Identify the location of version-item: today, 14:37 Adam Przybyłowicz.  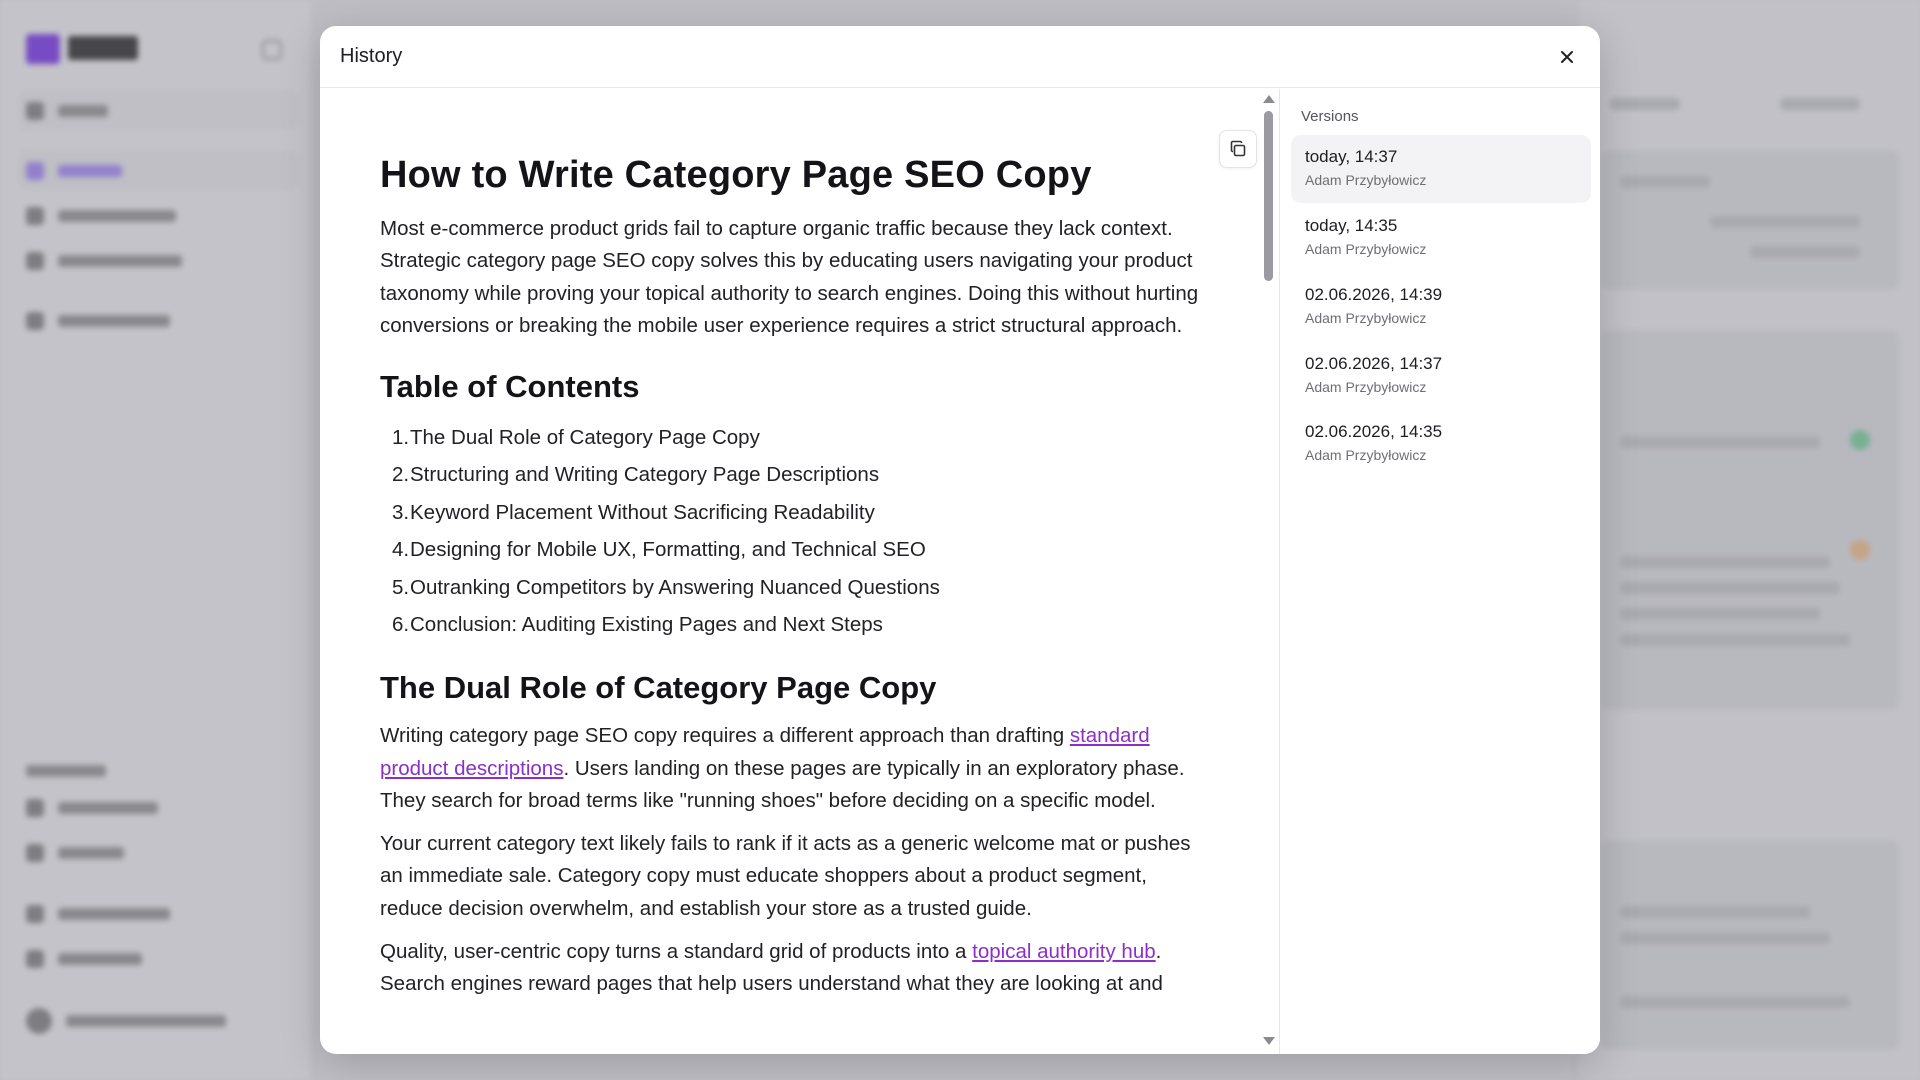
(1441, 169).